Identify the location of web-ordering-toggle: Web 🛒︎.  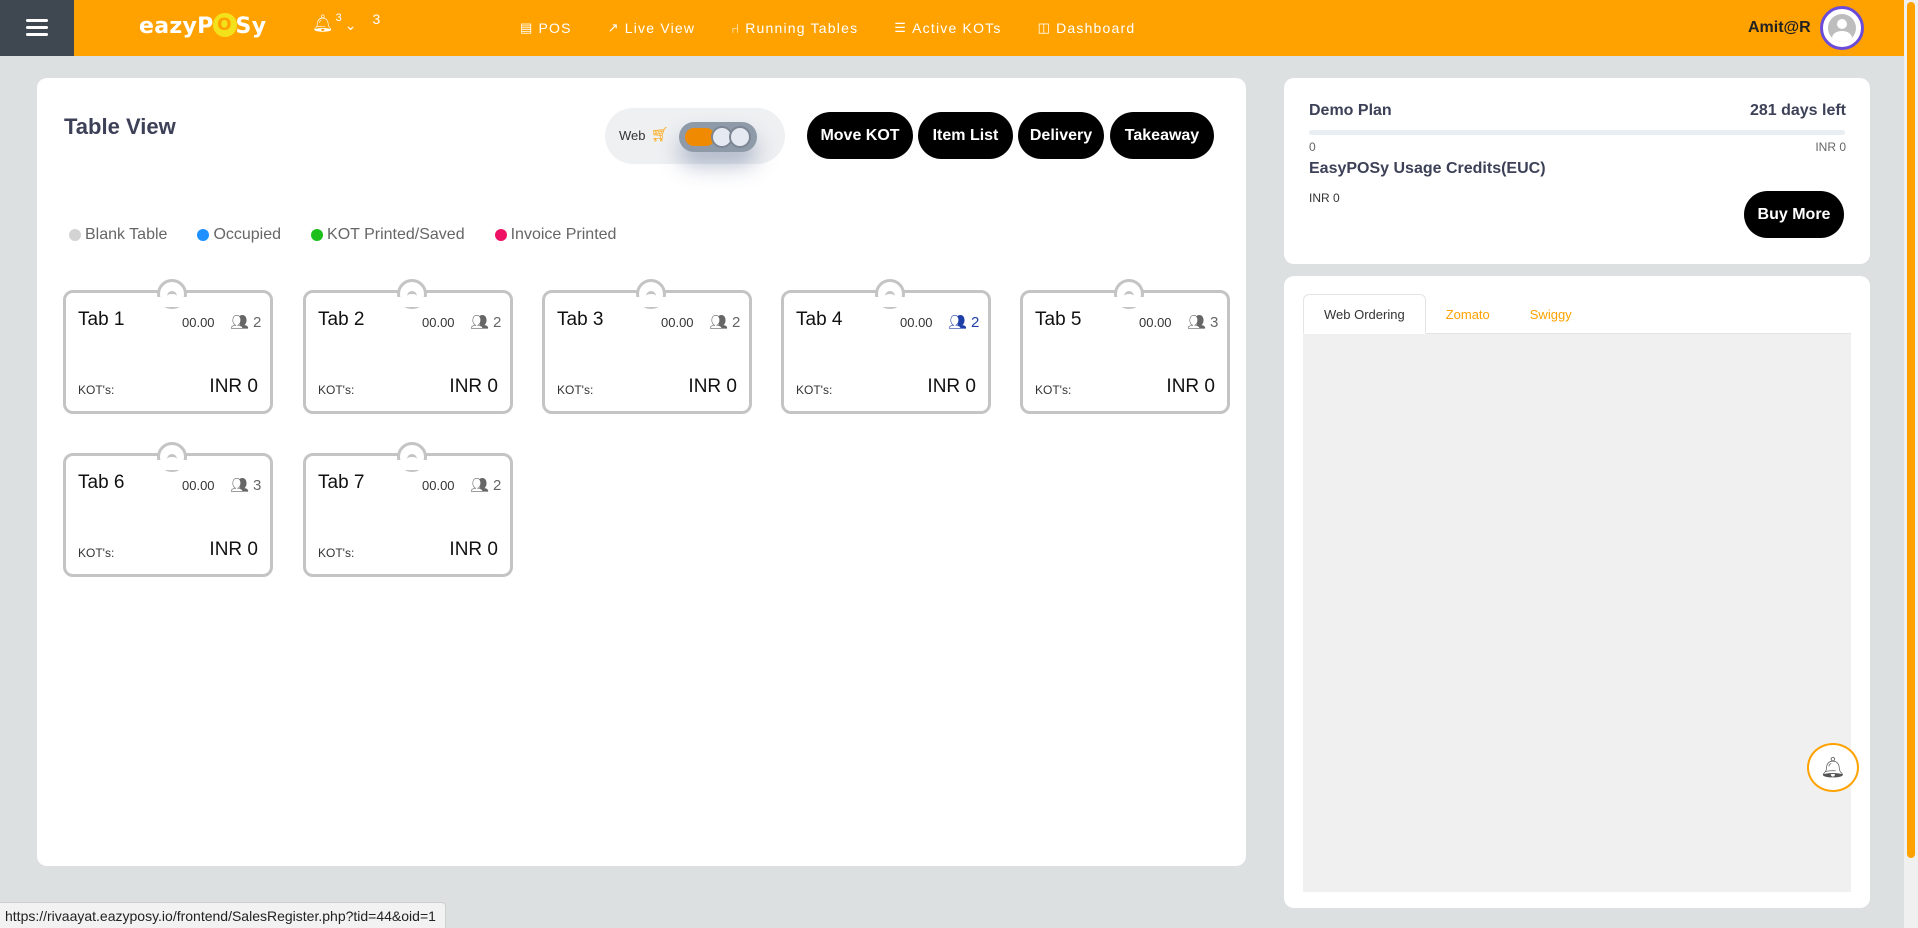
(695, 136).